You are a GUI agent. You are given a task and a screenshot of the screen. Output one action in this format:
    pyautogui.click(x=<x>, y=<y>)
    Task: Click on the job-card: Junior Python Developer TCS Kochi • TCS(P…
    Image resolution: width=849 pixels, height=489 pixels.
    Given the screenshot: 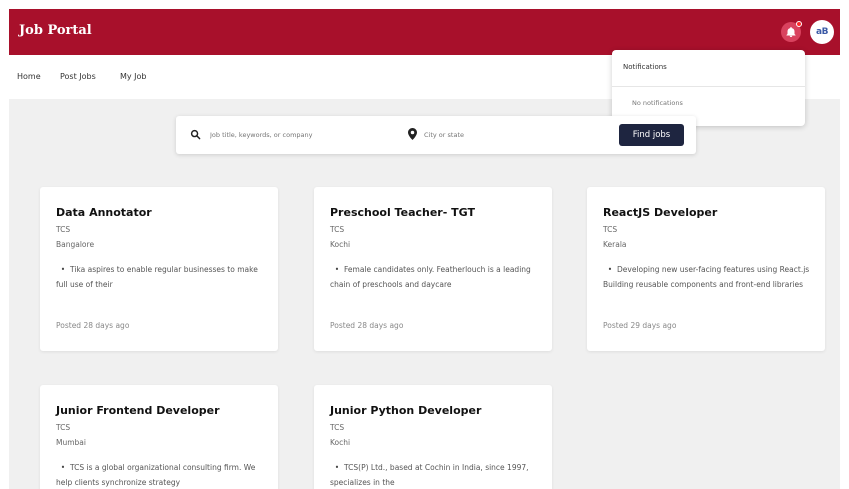 What is the action you would take?
    pyautogui.click(x=433, y=437)
    